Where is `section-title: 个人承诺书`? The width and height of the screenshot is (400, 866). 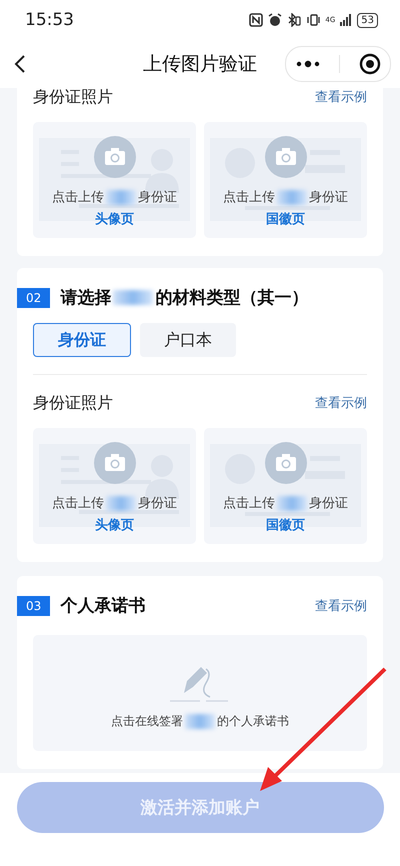
section-title: 个人承诺书 is located at coordinates (103, 606).